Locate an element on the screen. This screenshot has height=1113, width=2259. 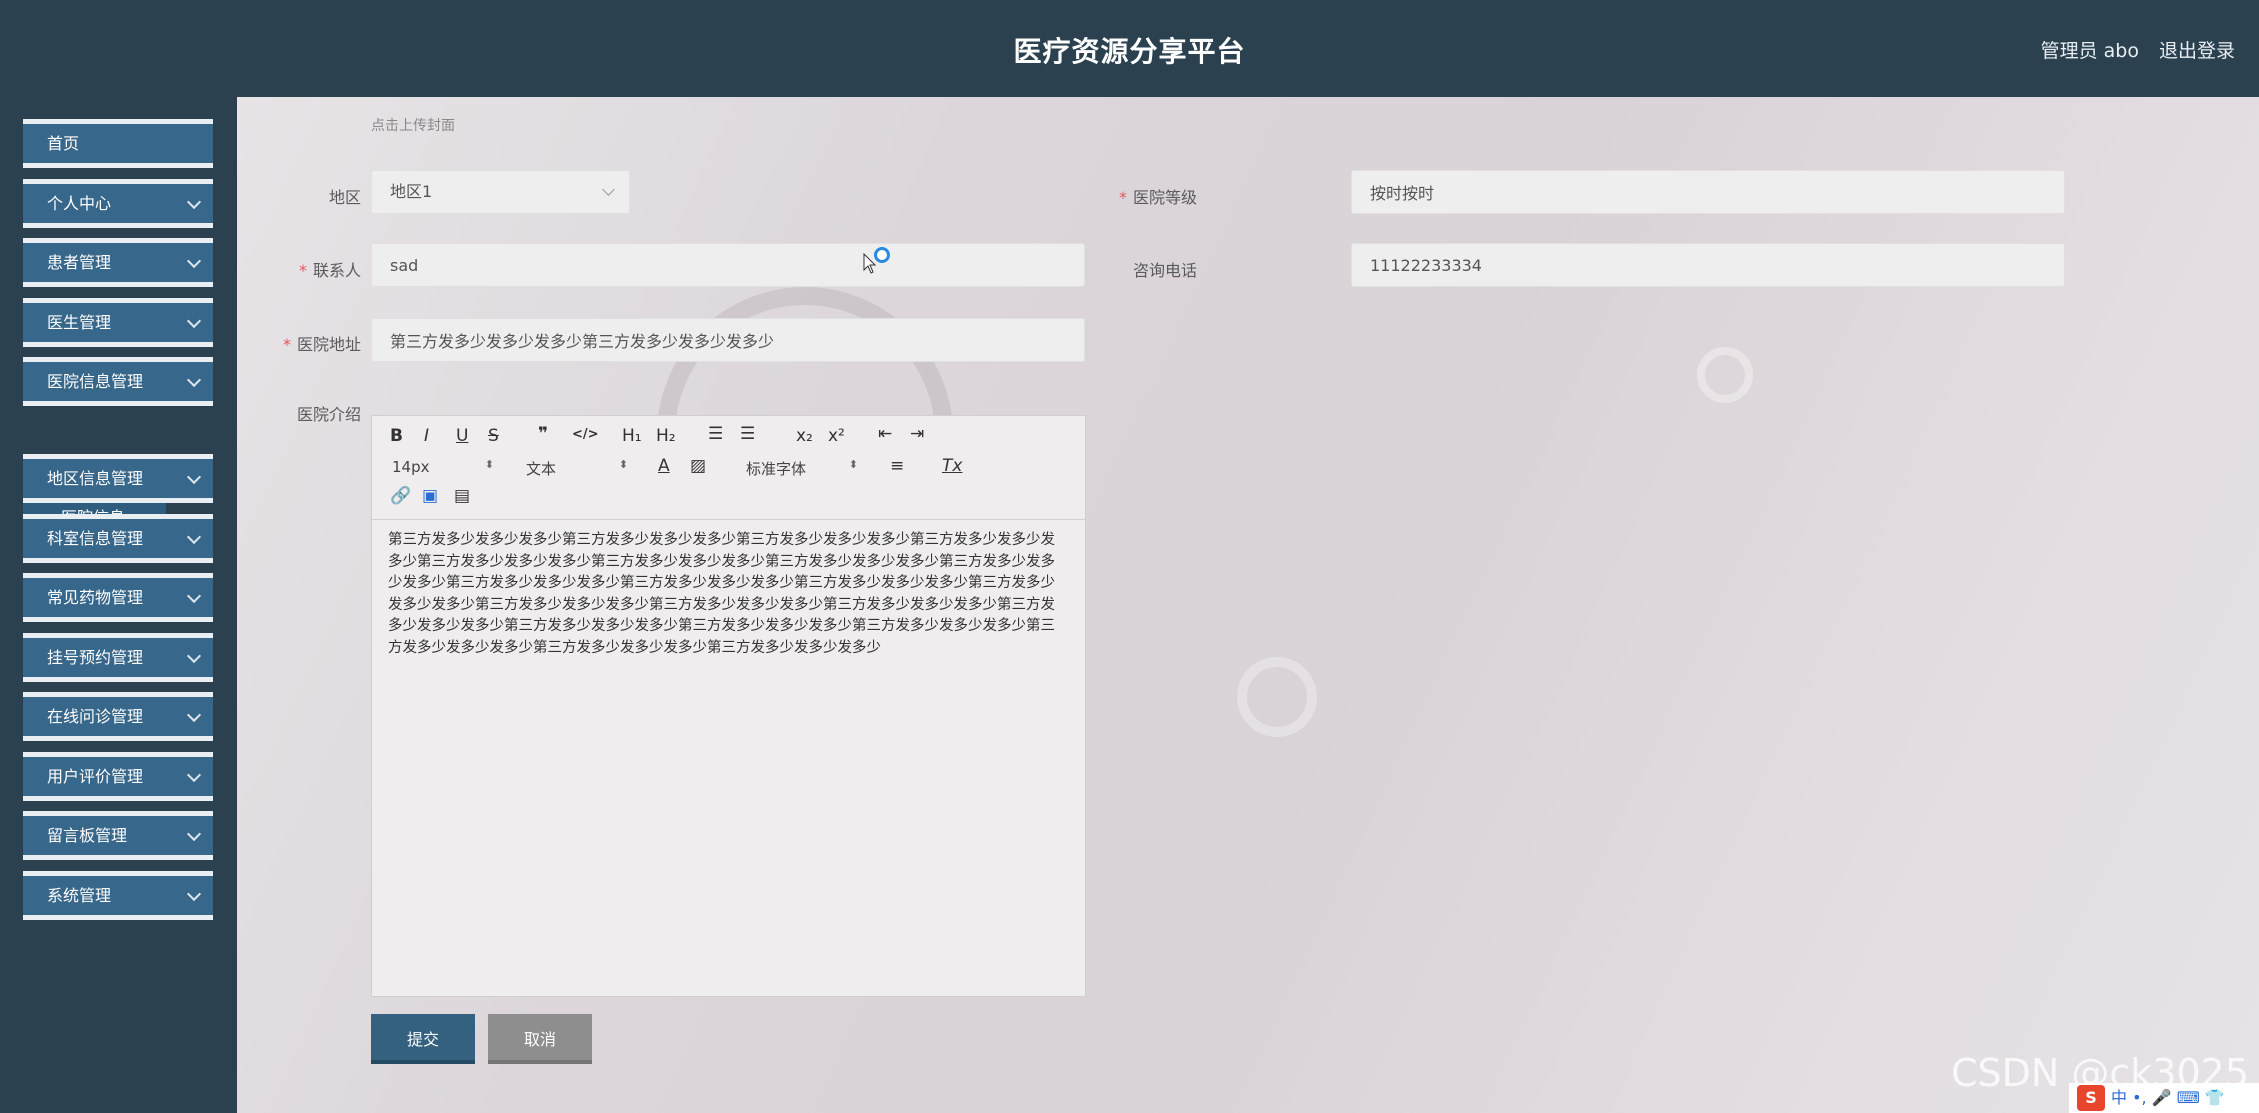
sidebar-item-label: 个人中心 is located at coordinates (79, 203).